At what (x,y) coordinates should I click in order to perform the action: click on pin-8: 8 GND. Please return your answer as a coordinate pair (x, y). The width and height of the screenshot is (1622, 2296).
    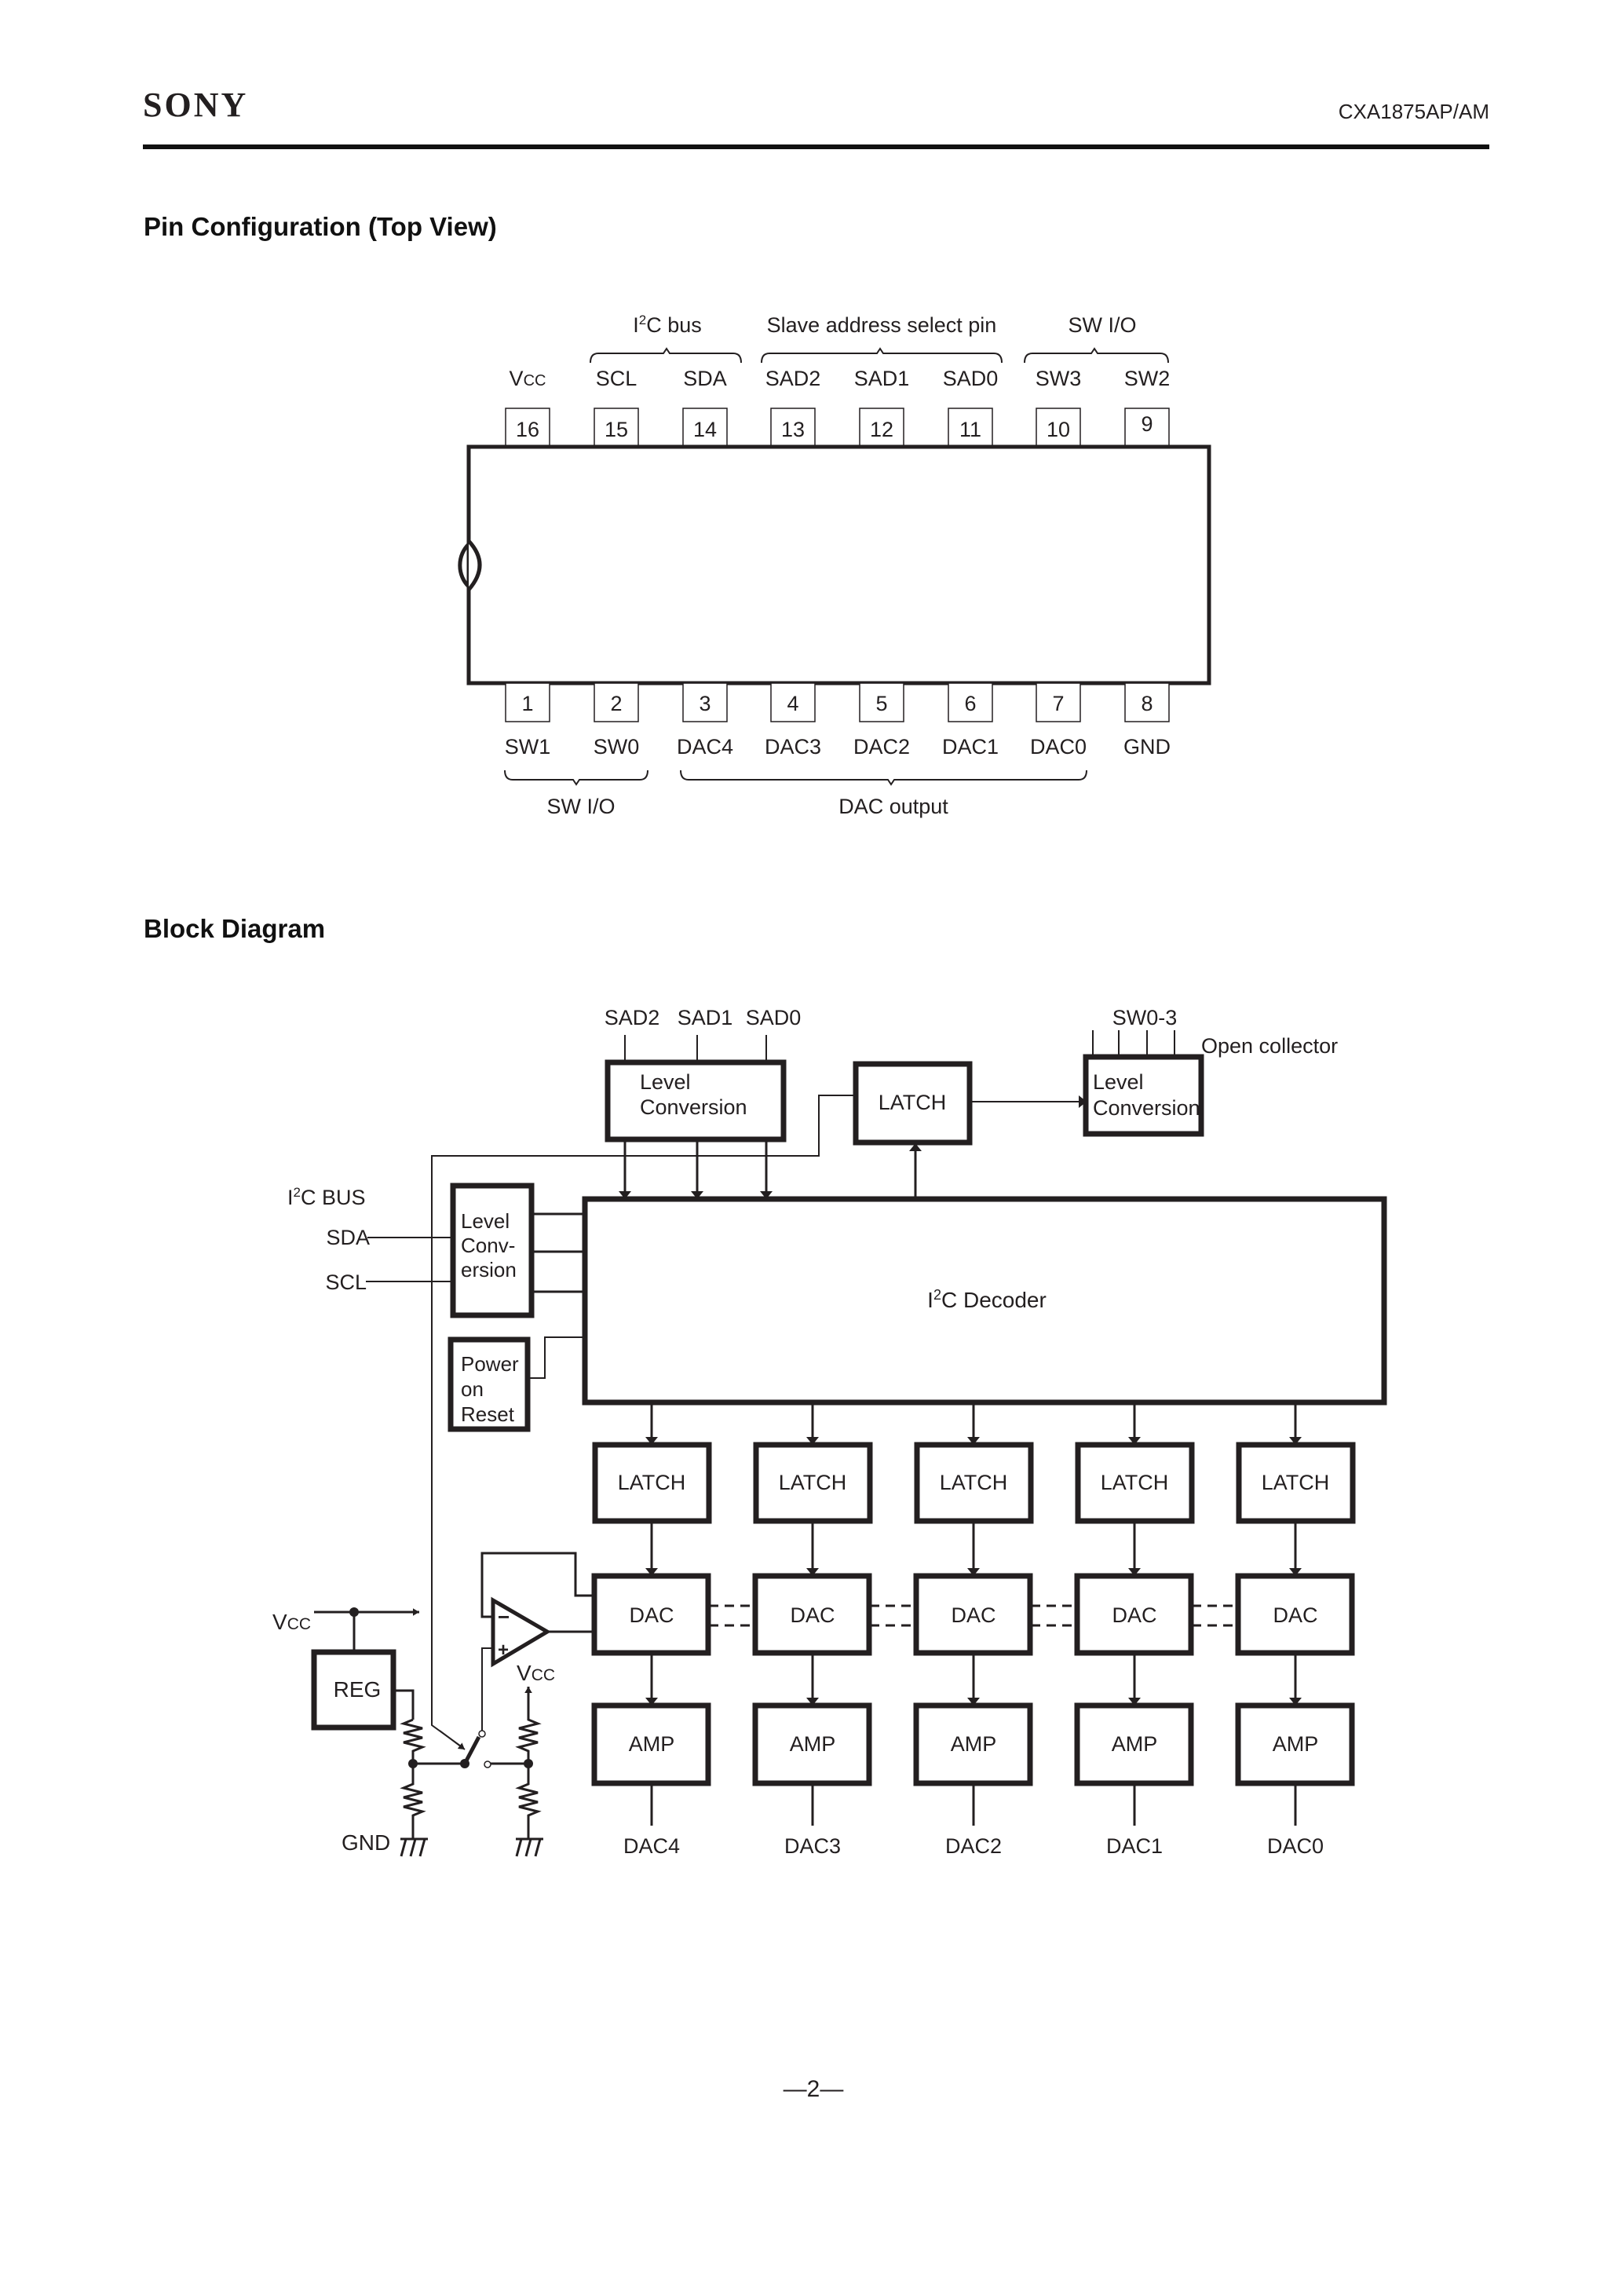
    Looking at the image, I should click on (1147, 721).